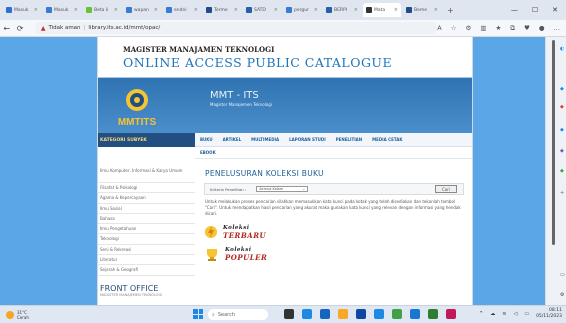  What do you see at coordinates (289, 314) in the screenshot?
I see `task-view-icon` at bounding box center [289, 314].